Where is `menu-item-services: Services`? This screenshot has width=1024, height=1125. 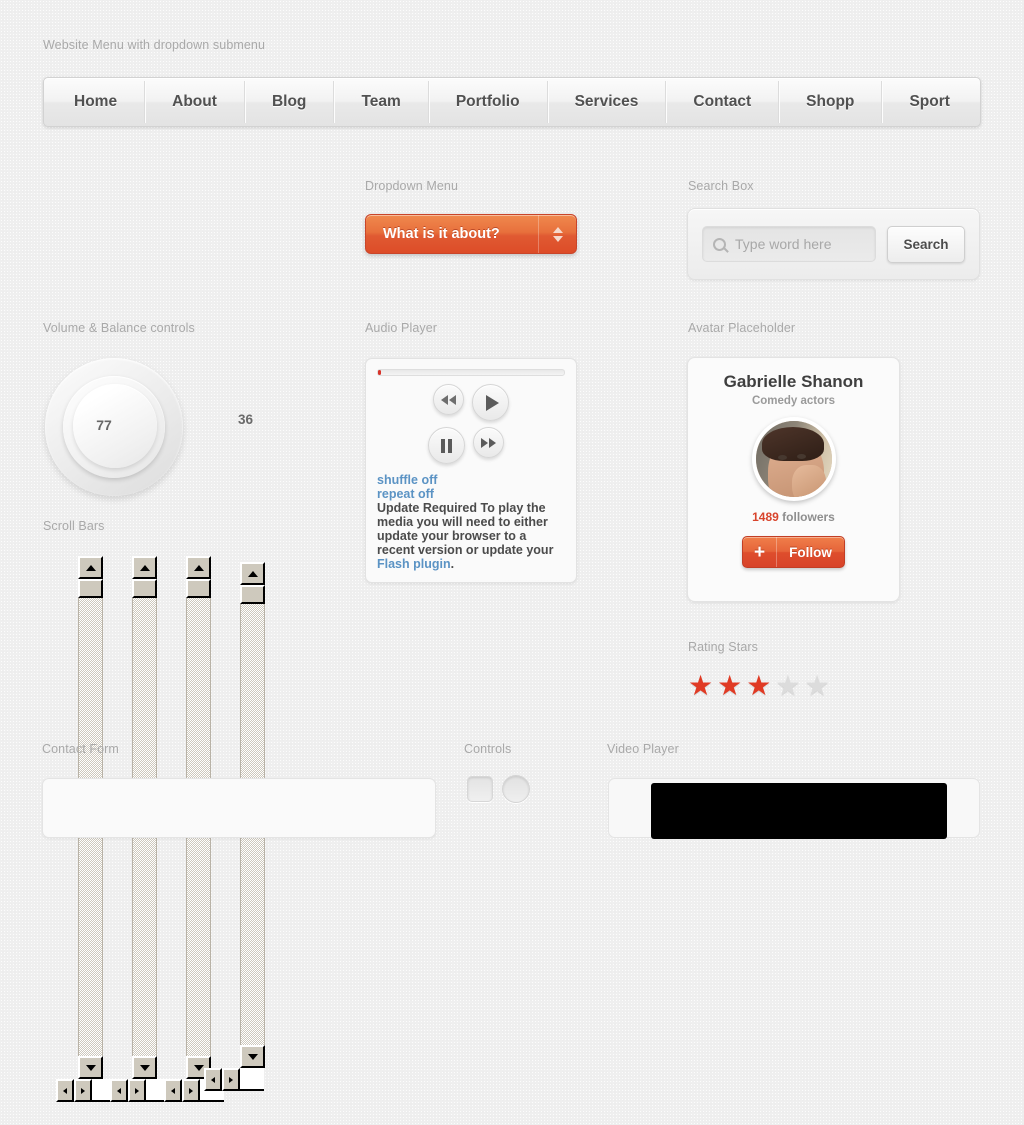
menu-item-services: Services is located at coordinates (607, 102).